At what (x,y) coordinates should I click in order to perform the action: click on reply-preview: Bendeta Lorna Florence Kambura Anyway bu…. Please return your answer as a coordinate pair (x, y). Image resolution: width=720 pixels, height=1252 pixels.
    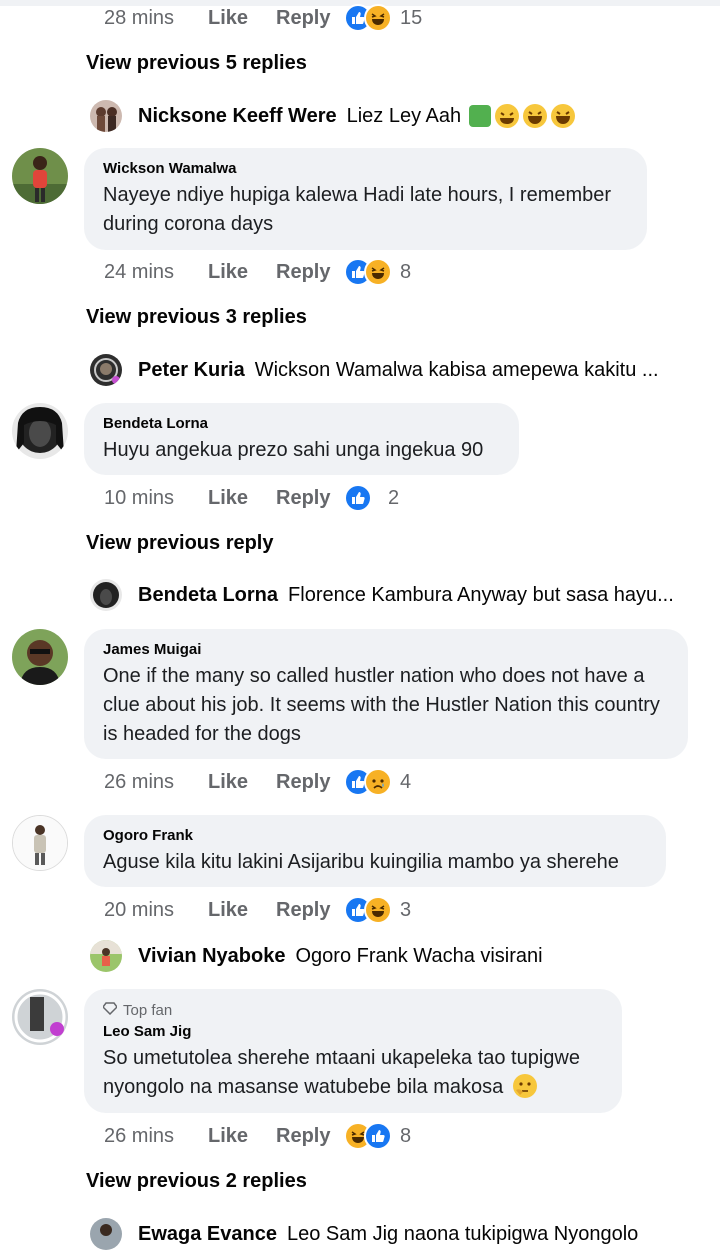
    Looking at the image, I should click on (382, 595).